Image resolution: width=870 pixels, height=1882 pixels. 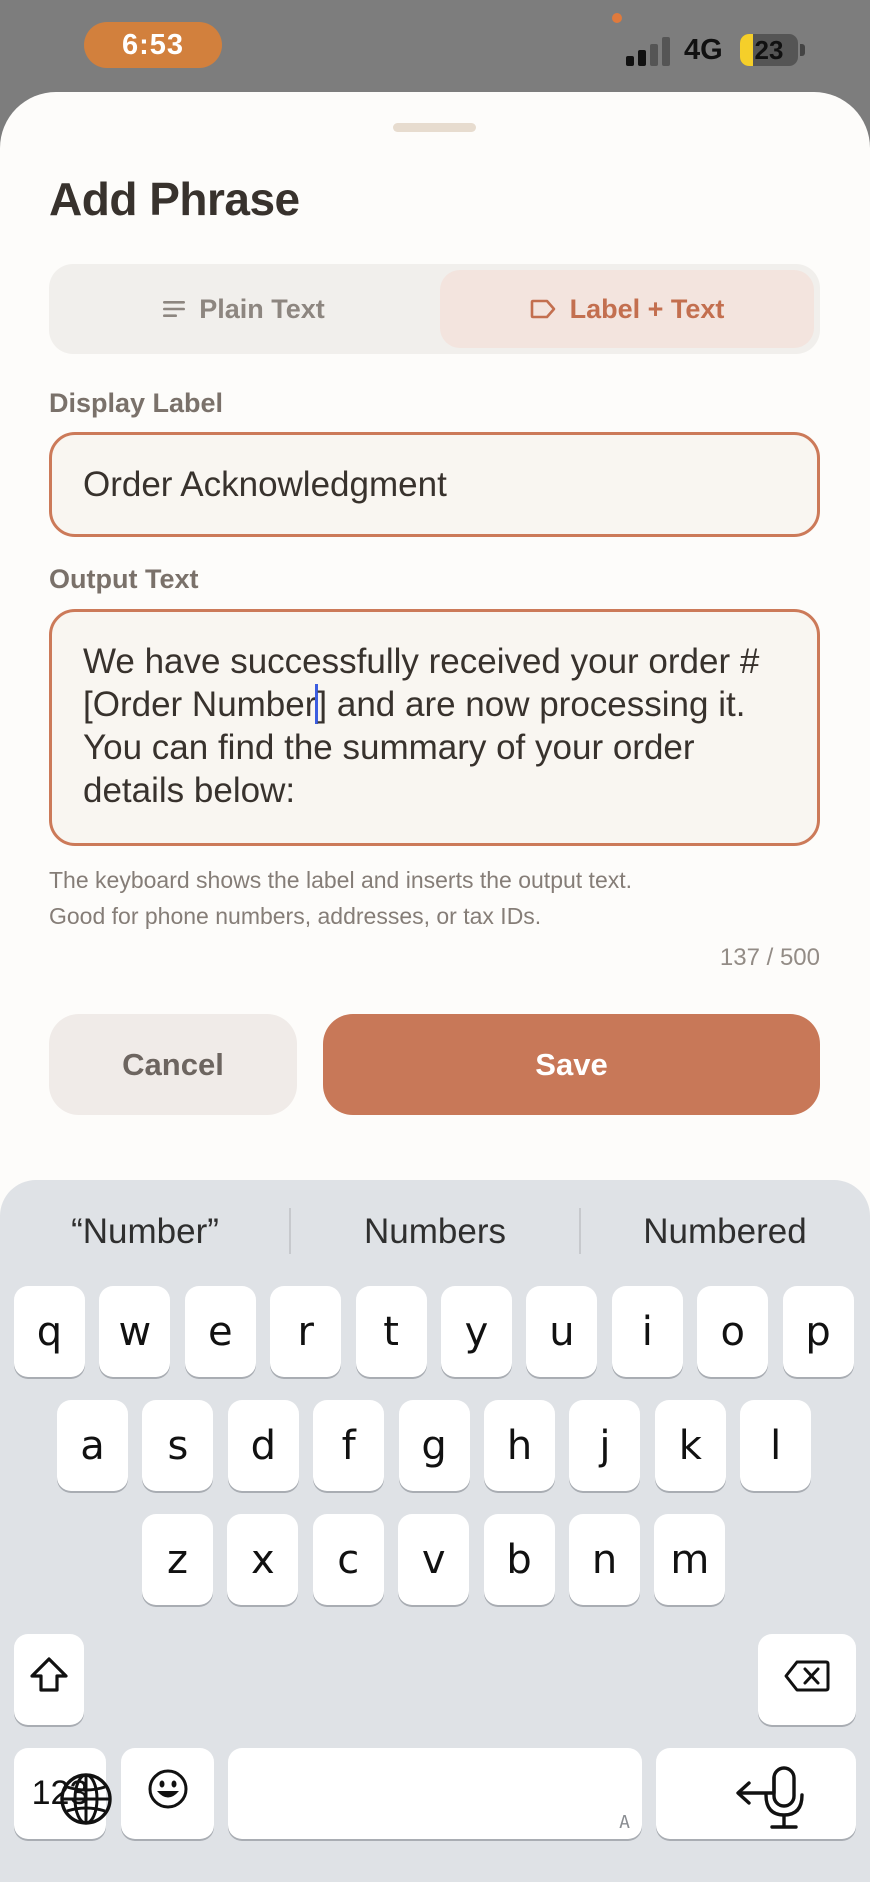 I want to click on key-n: n, so click(x=604, y=1559).